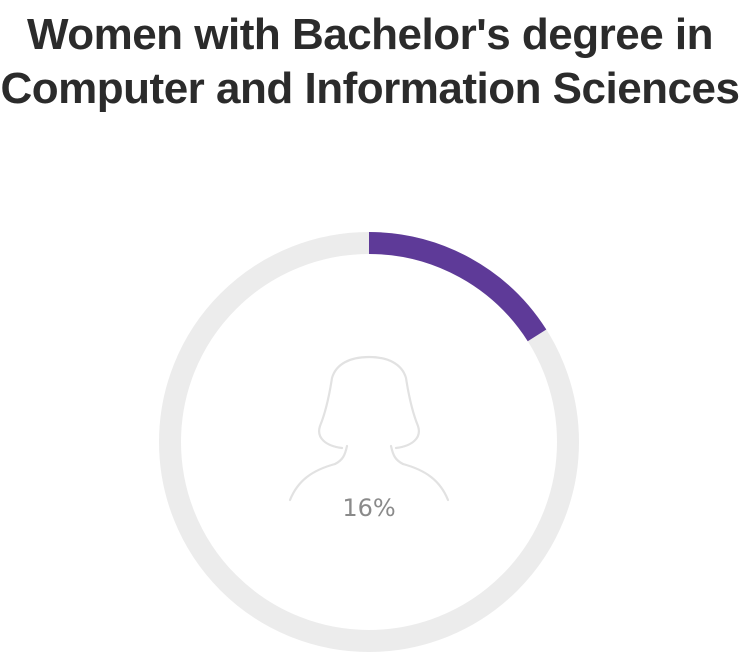  I want to click on woman-silhouette-icon, so click(369, 428).